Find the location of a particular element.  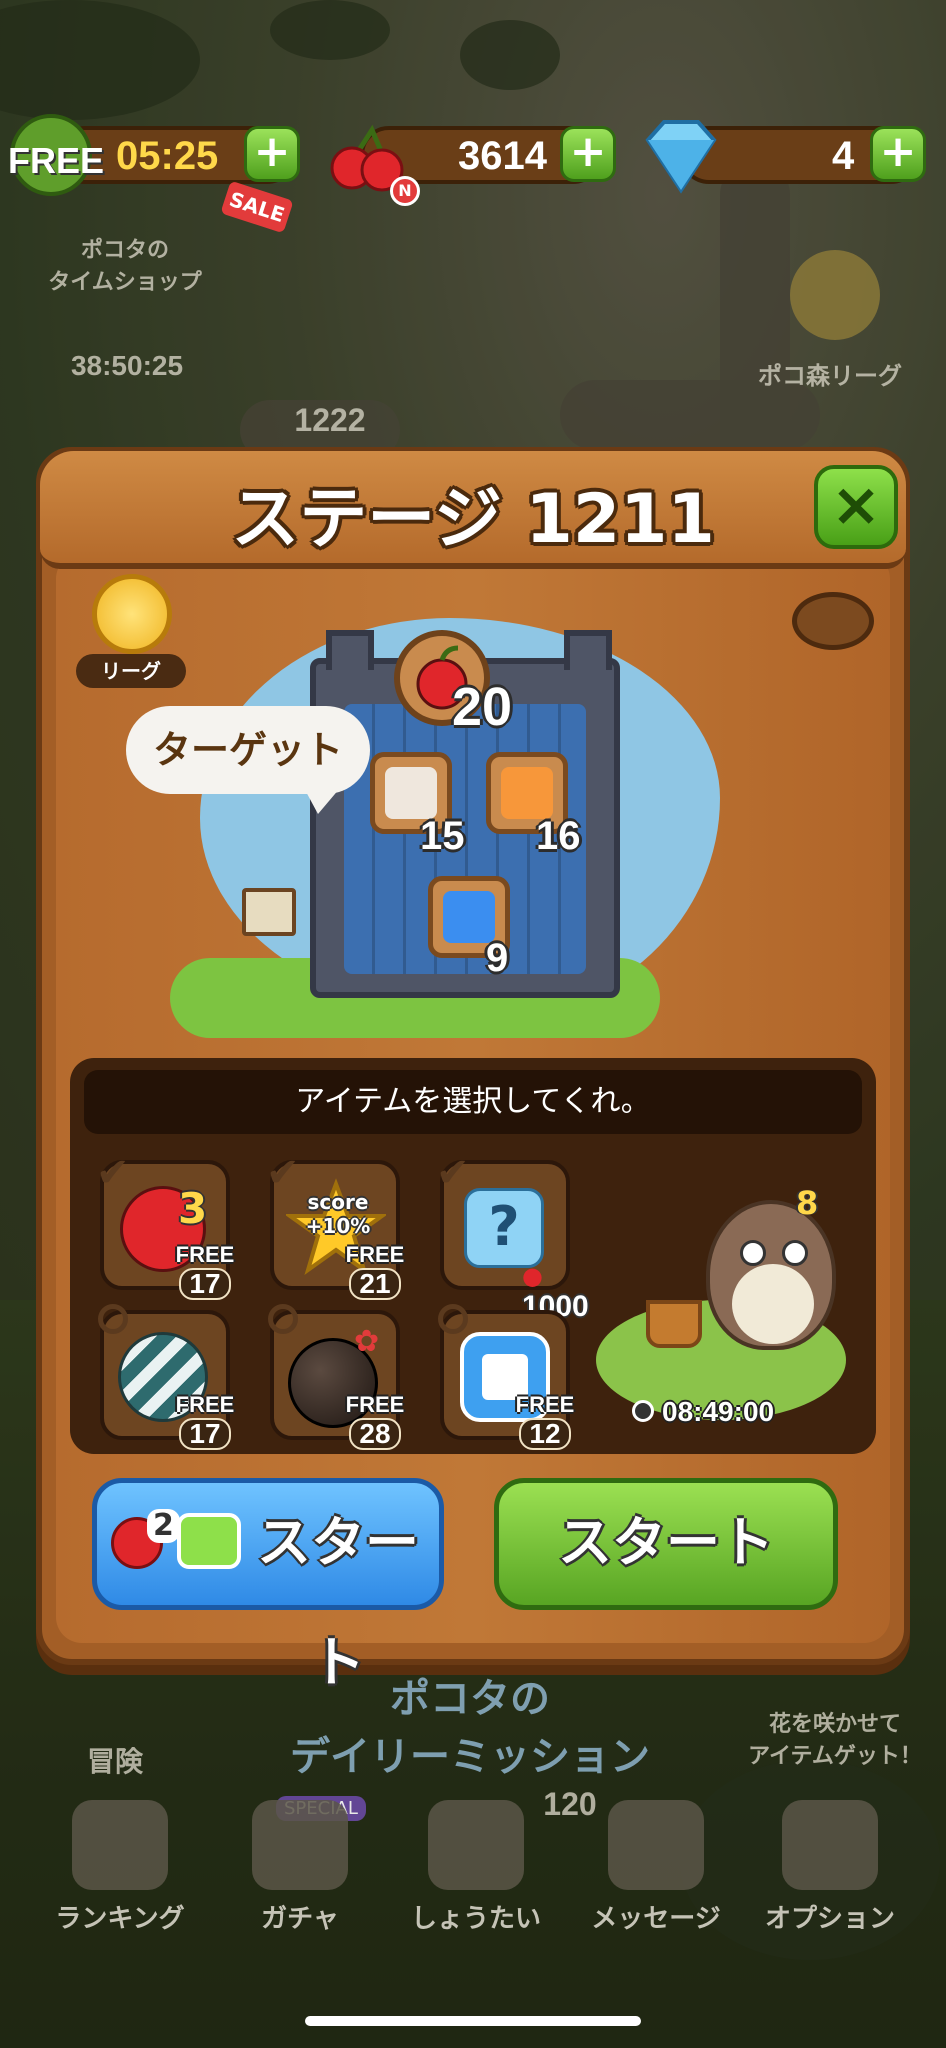

free-count: 12 is located at coordinates (545, 1434).